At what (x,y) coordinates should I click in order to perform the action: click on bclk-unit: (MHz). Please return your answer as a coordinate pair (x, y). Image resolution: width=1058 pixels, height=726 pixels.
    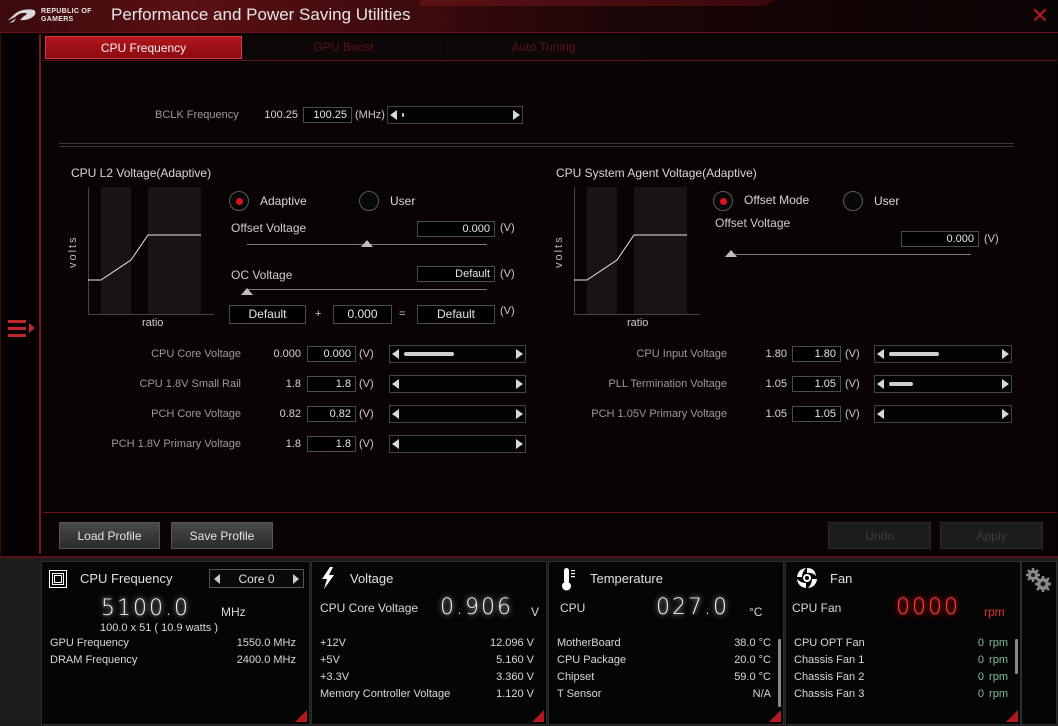
    Looking at the image, I should click on (370, 115).